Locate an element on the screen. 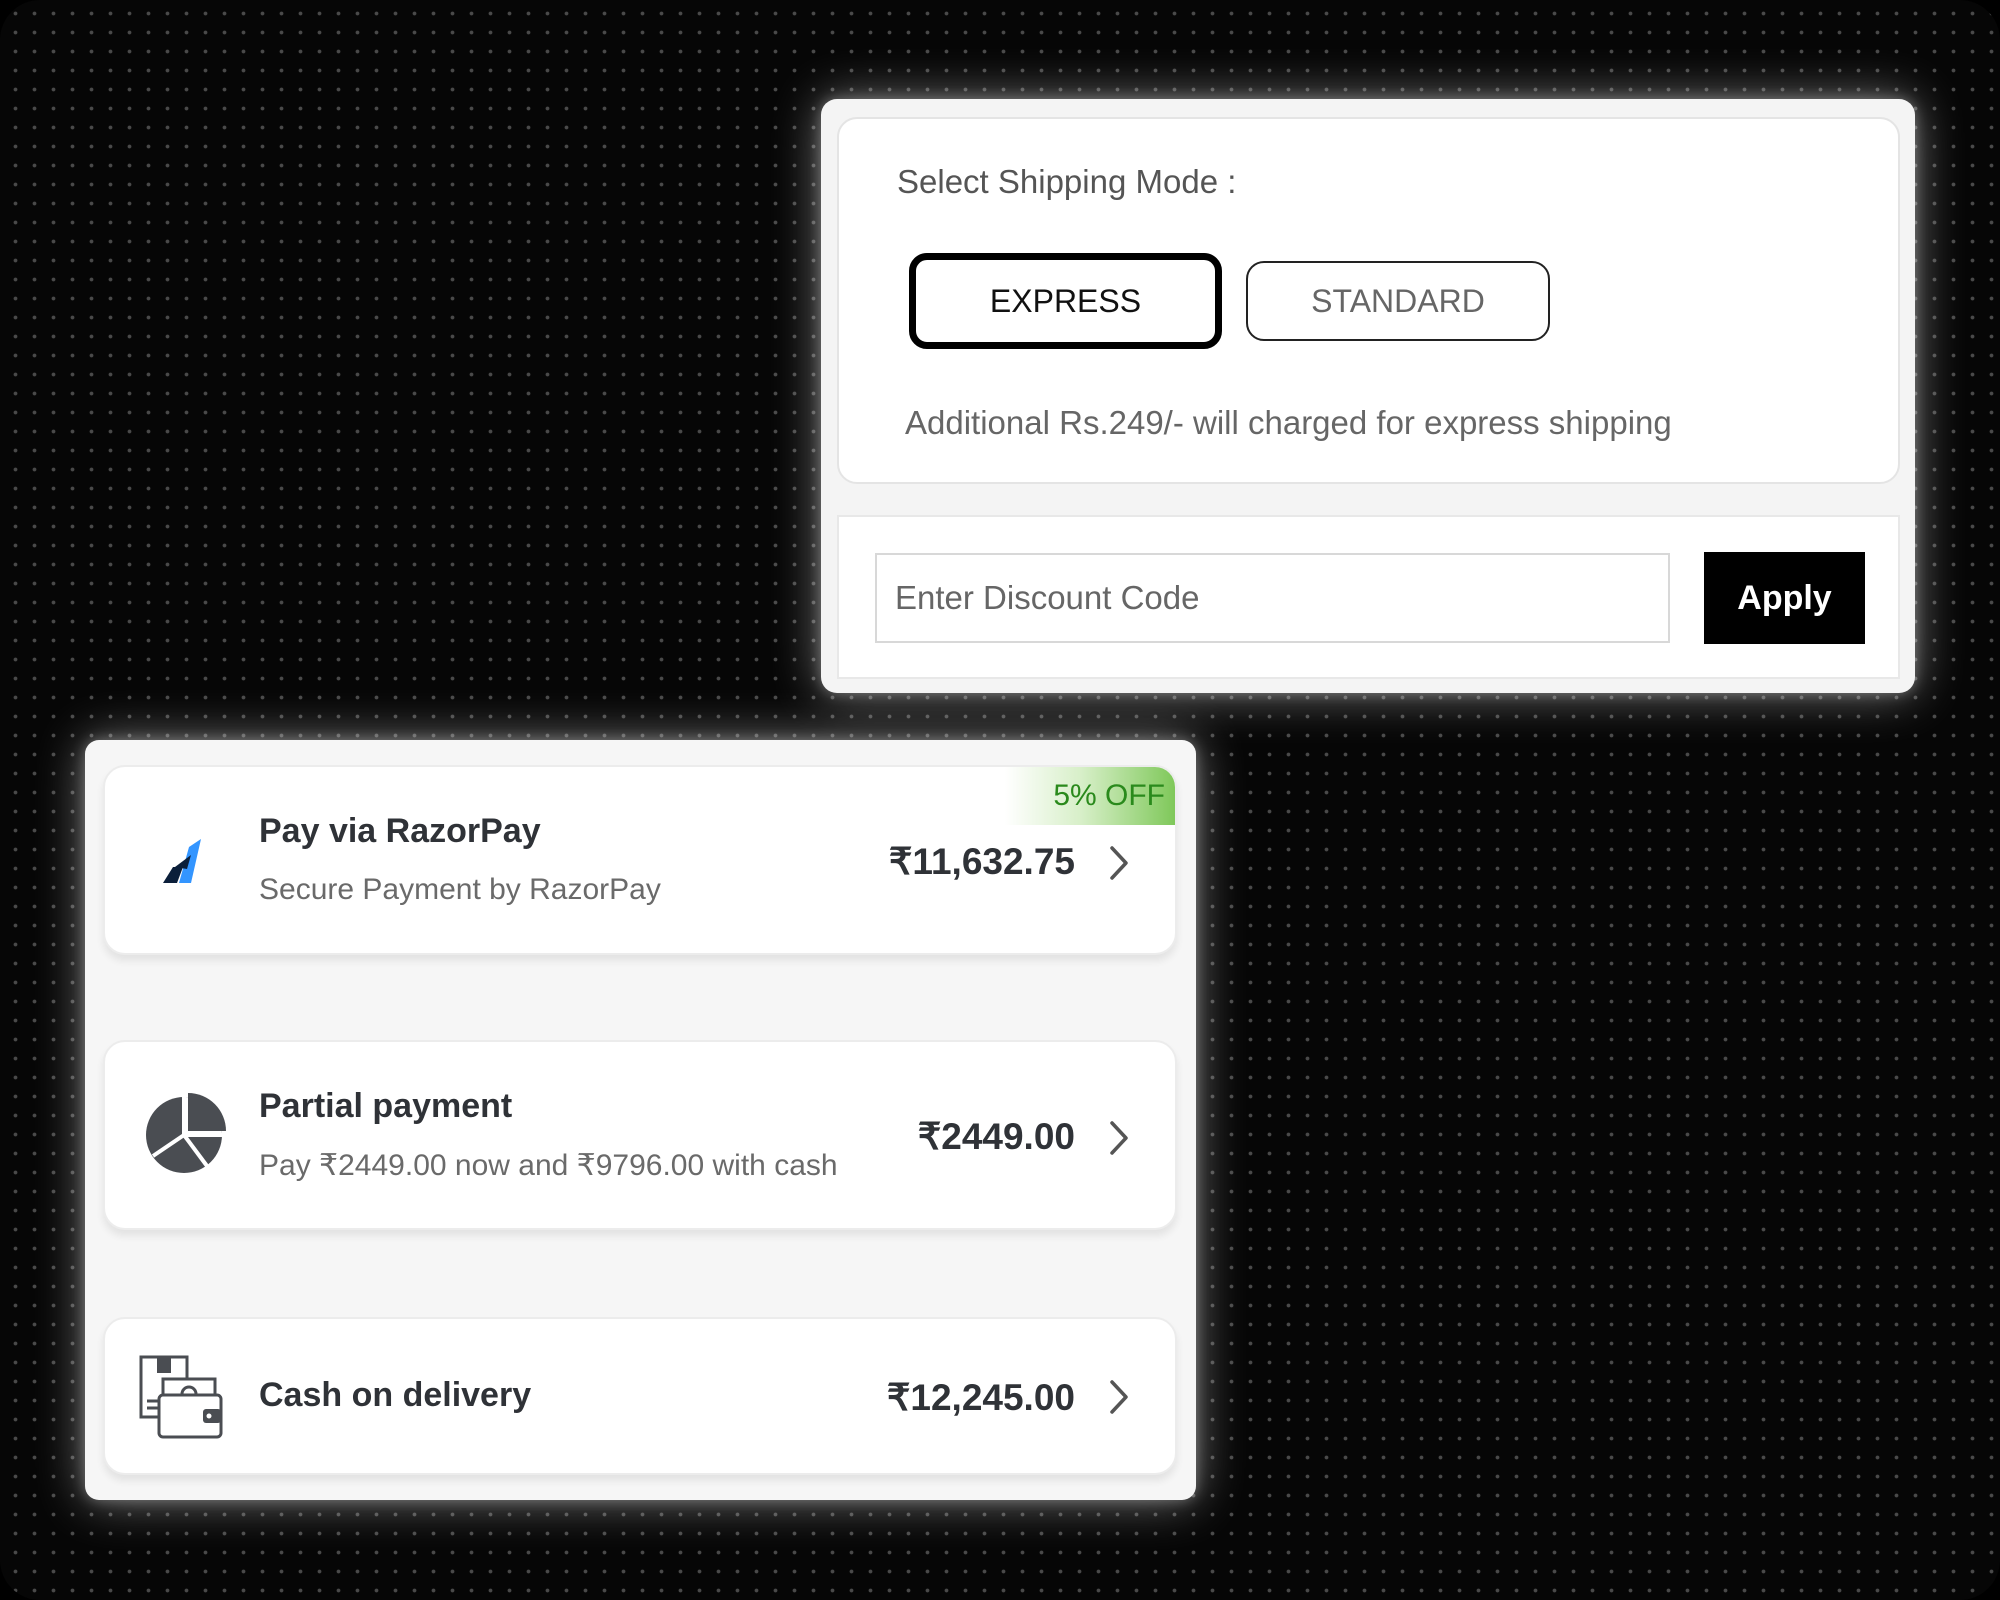  option-subtitle: Secure Payment by RazorPay is located at coordinates (460, 889).